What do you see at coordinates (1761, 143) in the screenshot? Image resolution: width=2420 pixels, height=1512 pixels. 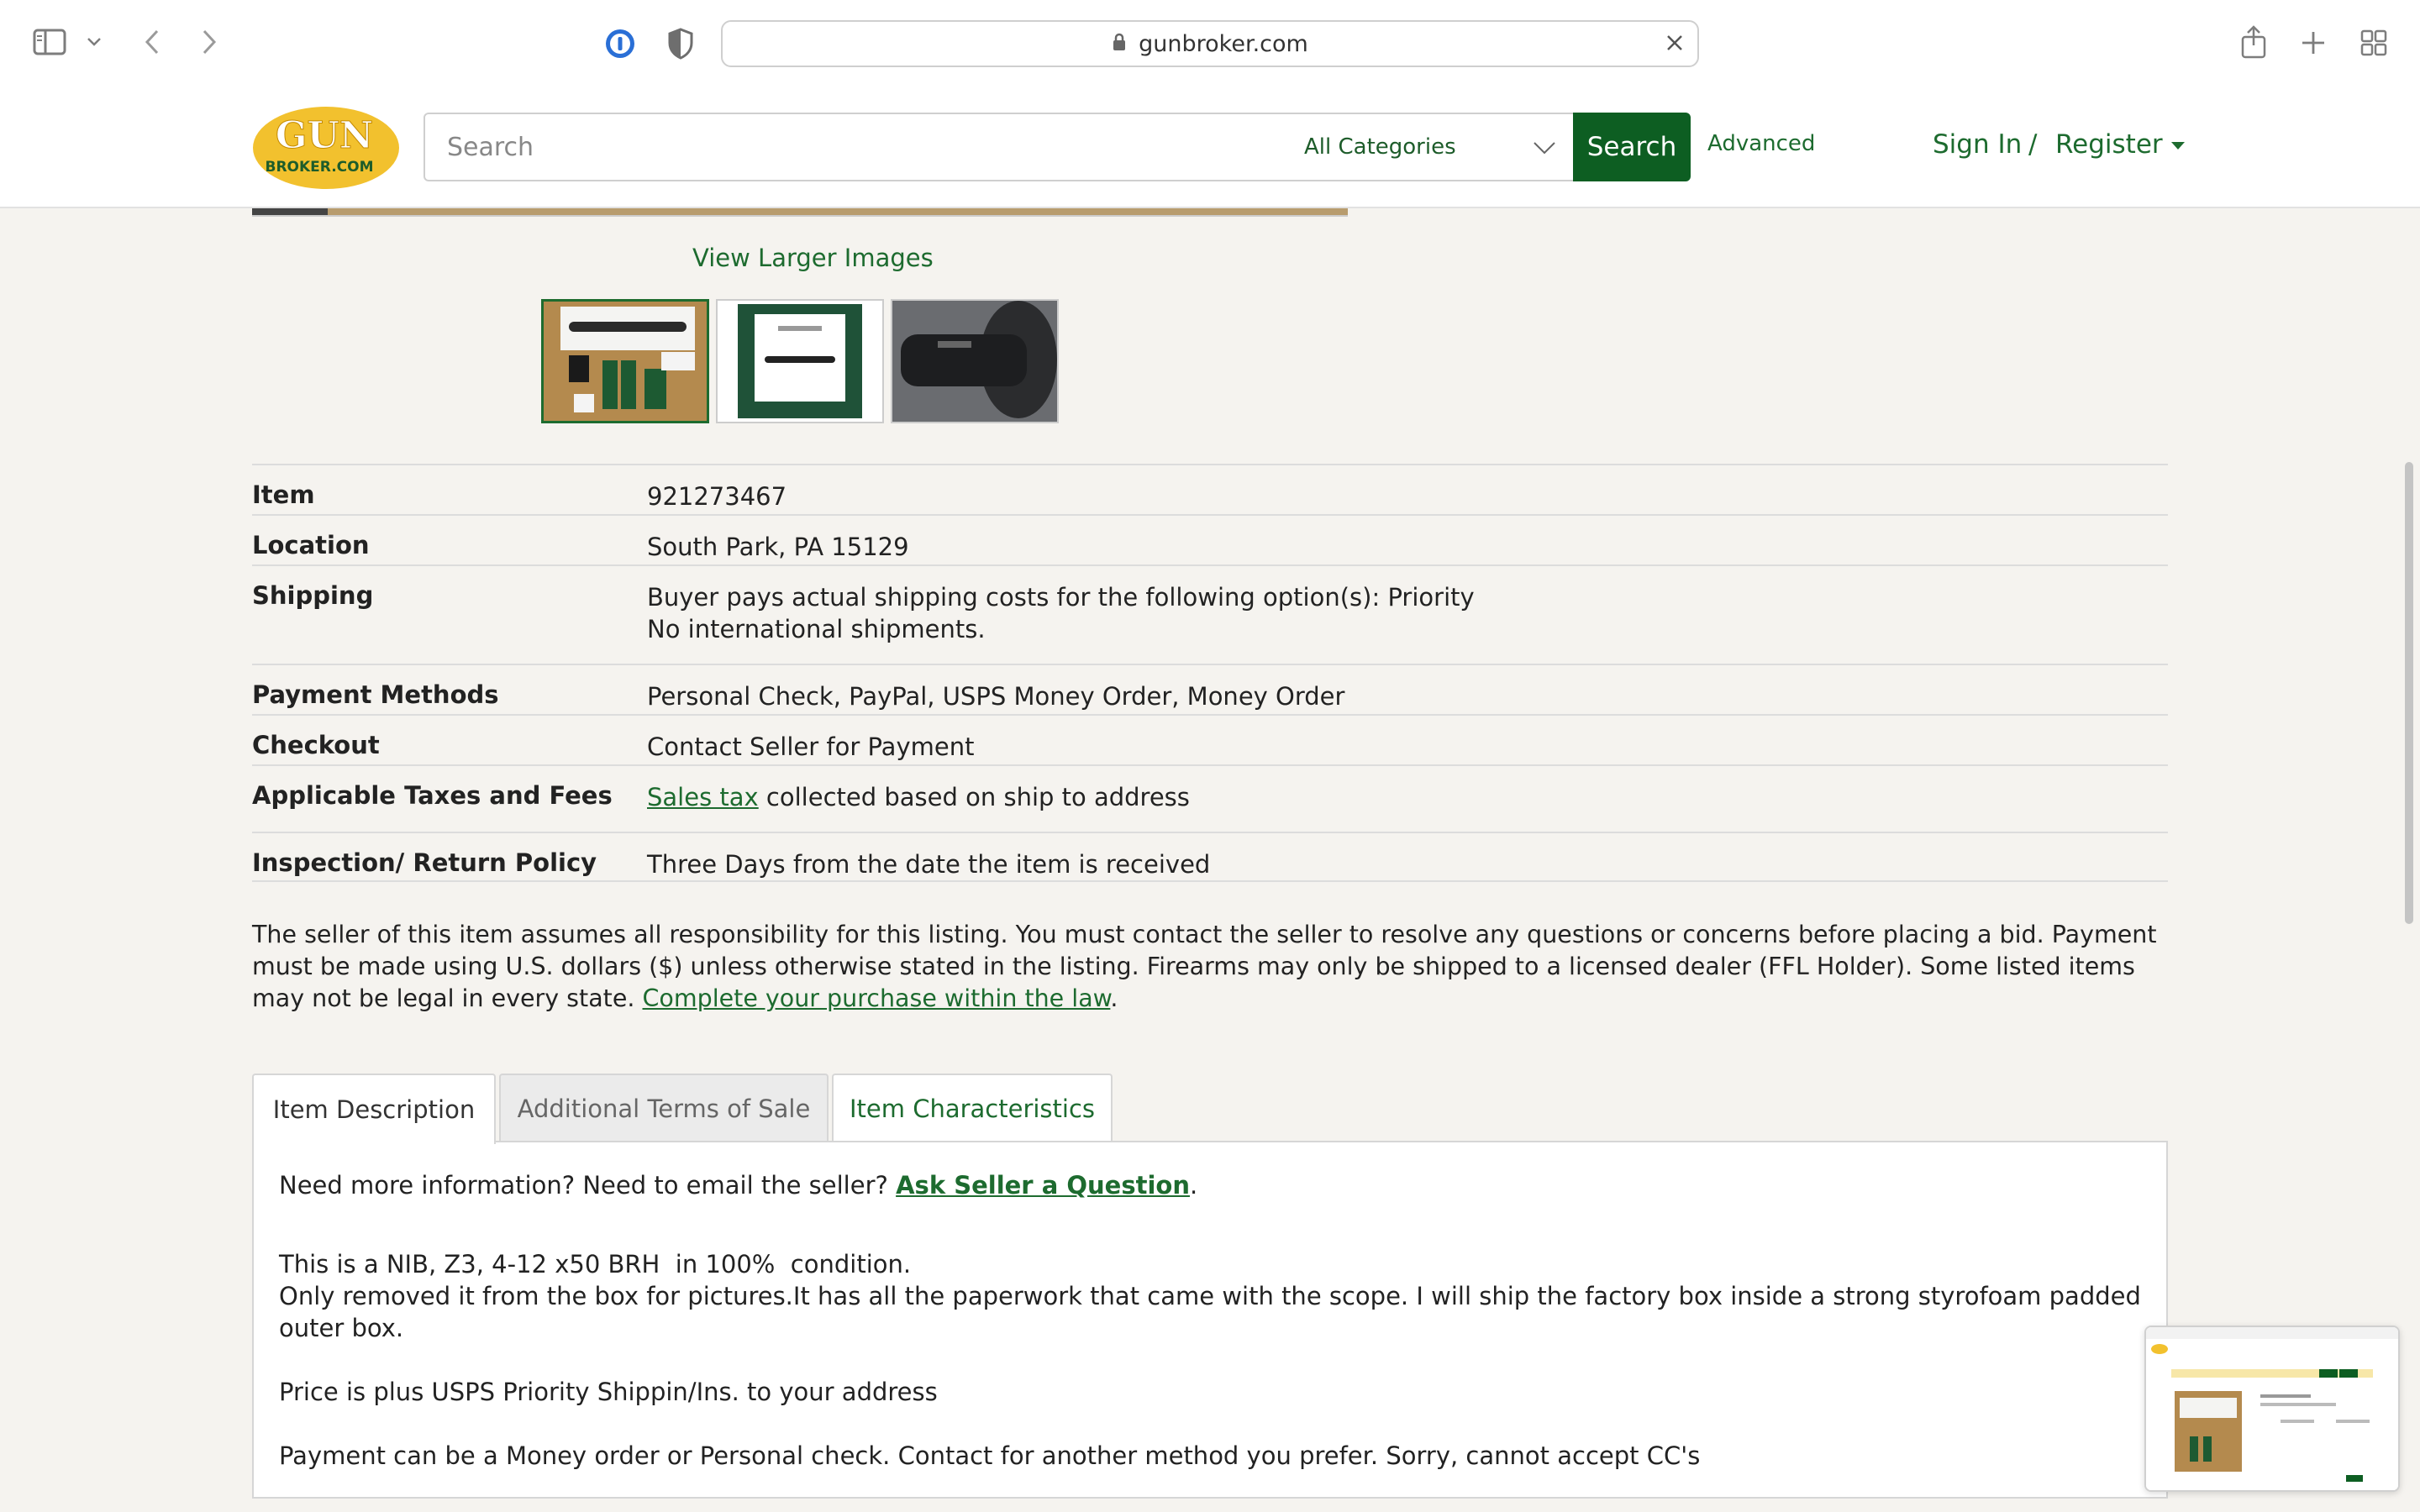 I see `advanced-search-link: Advanced` at bounding box center [1761, 143].